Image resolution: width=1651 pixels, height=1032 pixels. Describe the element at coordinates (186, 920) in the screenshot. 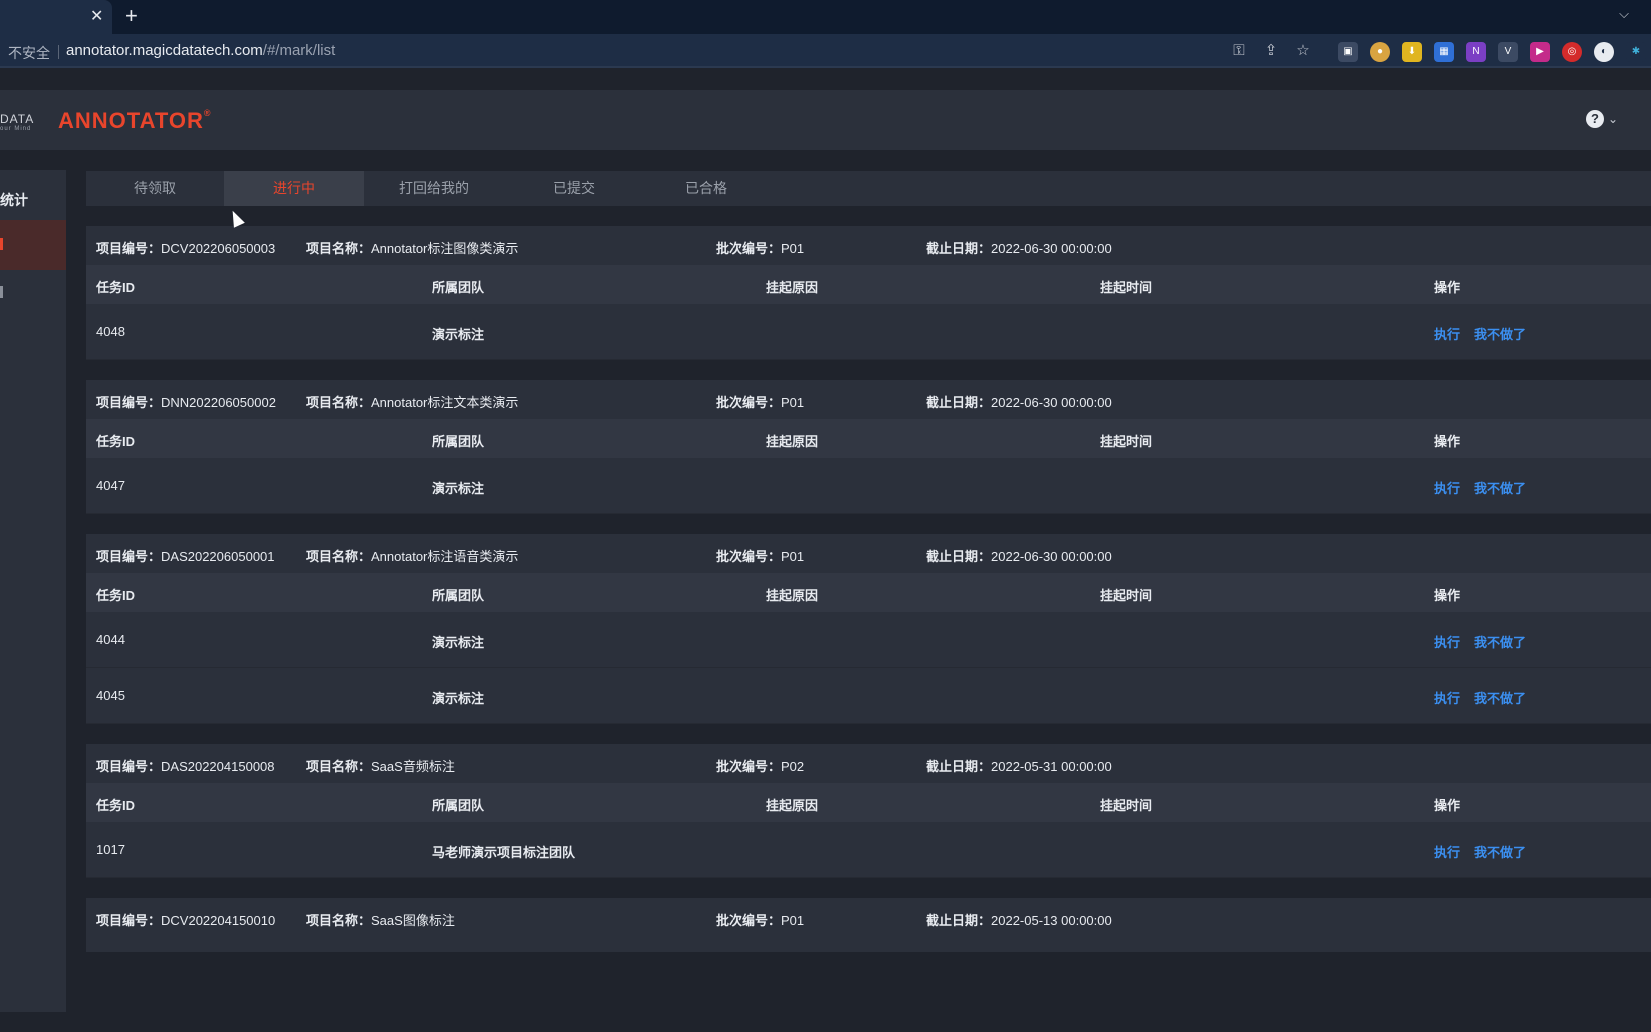

I see `project-code: 项目编号：DCV202204150010` at that location.